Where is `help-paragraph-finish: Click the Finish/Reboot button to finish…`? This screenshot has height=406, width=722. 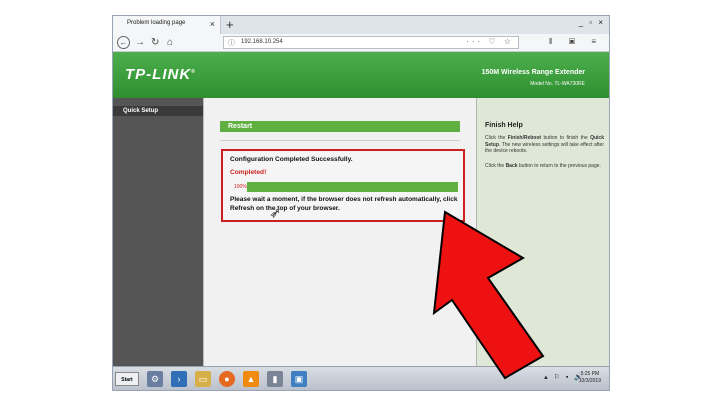
help-paragraph-finish: Click the Finish/Reboot button to finish… is located at coordinates (544, 145).